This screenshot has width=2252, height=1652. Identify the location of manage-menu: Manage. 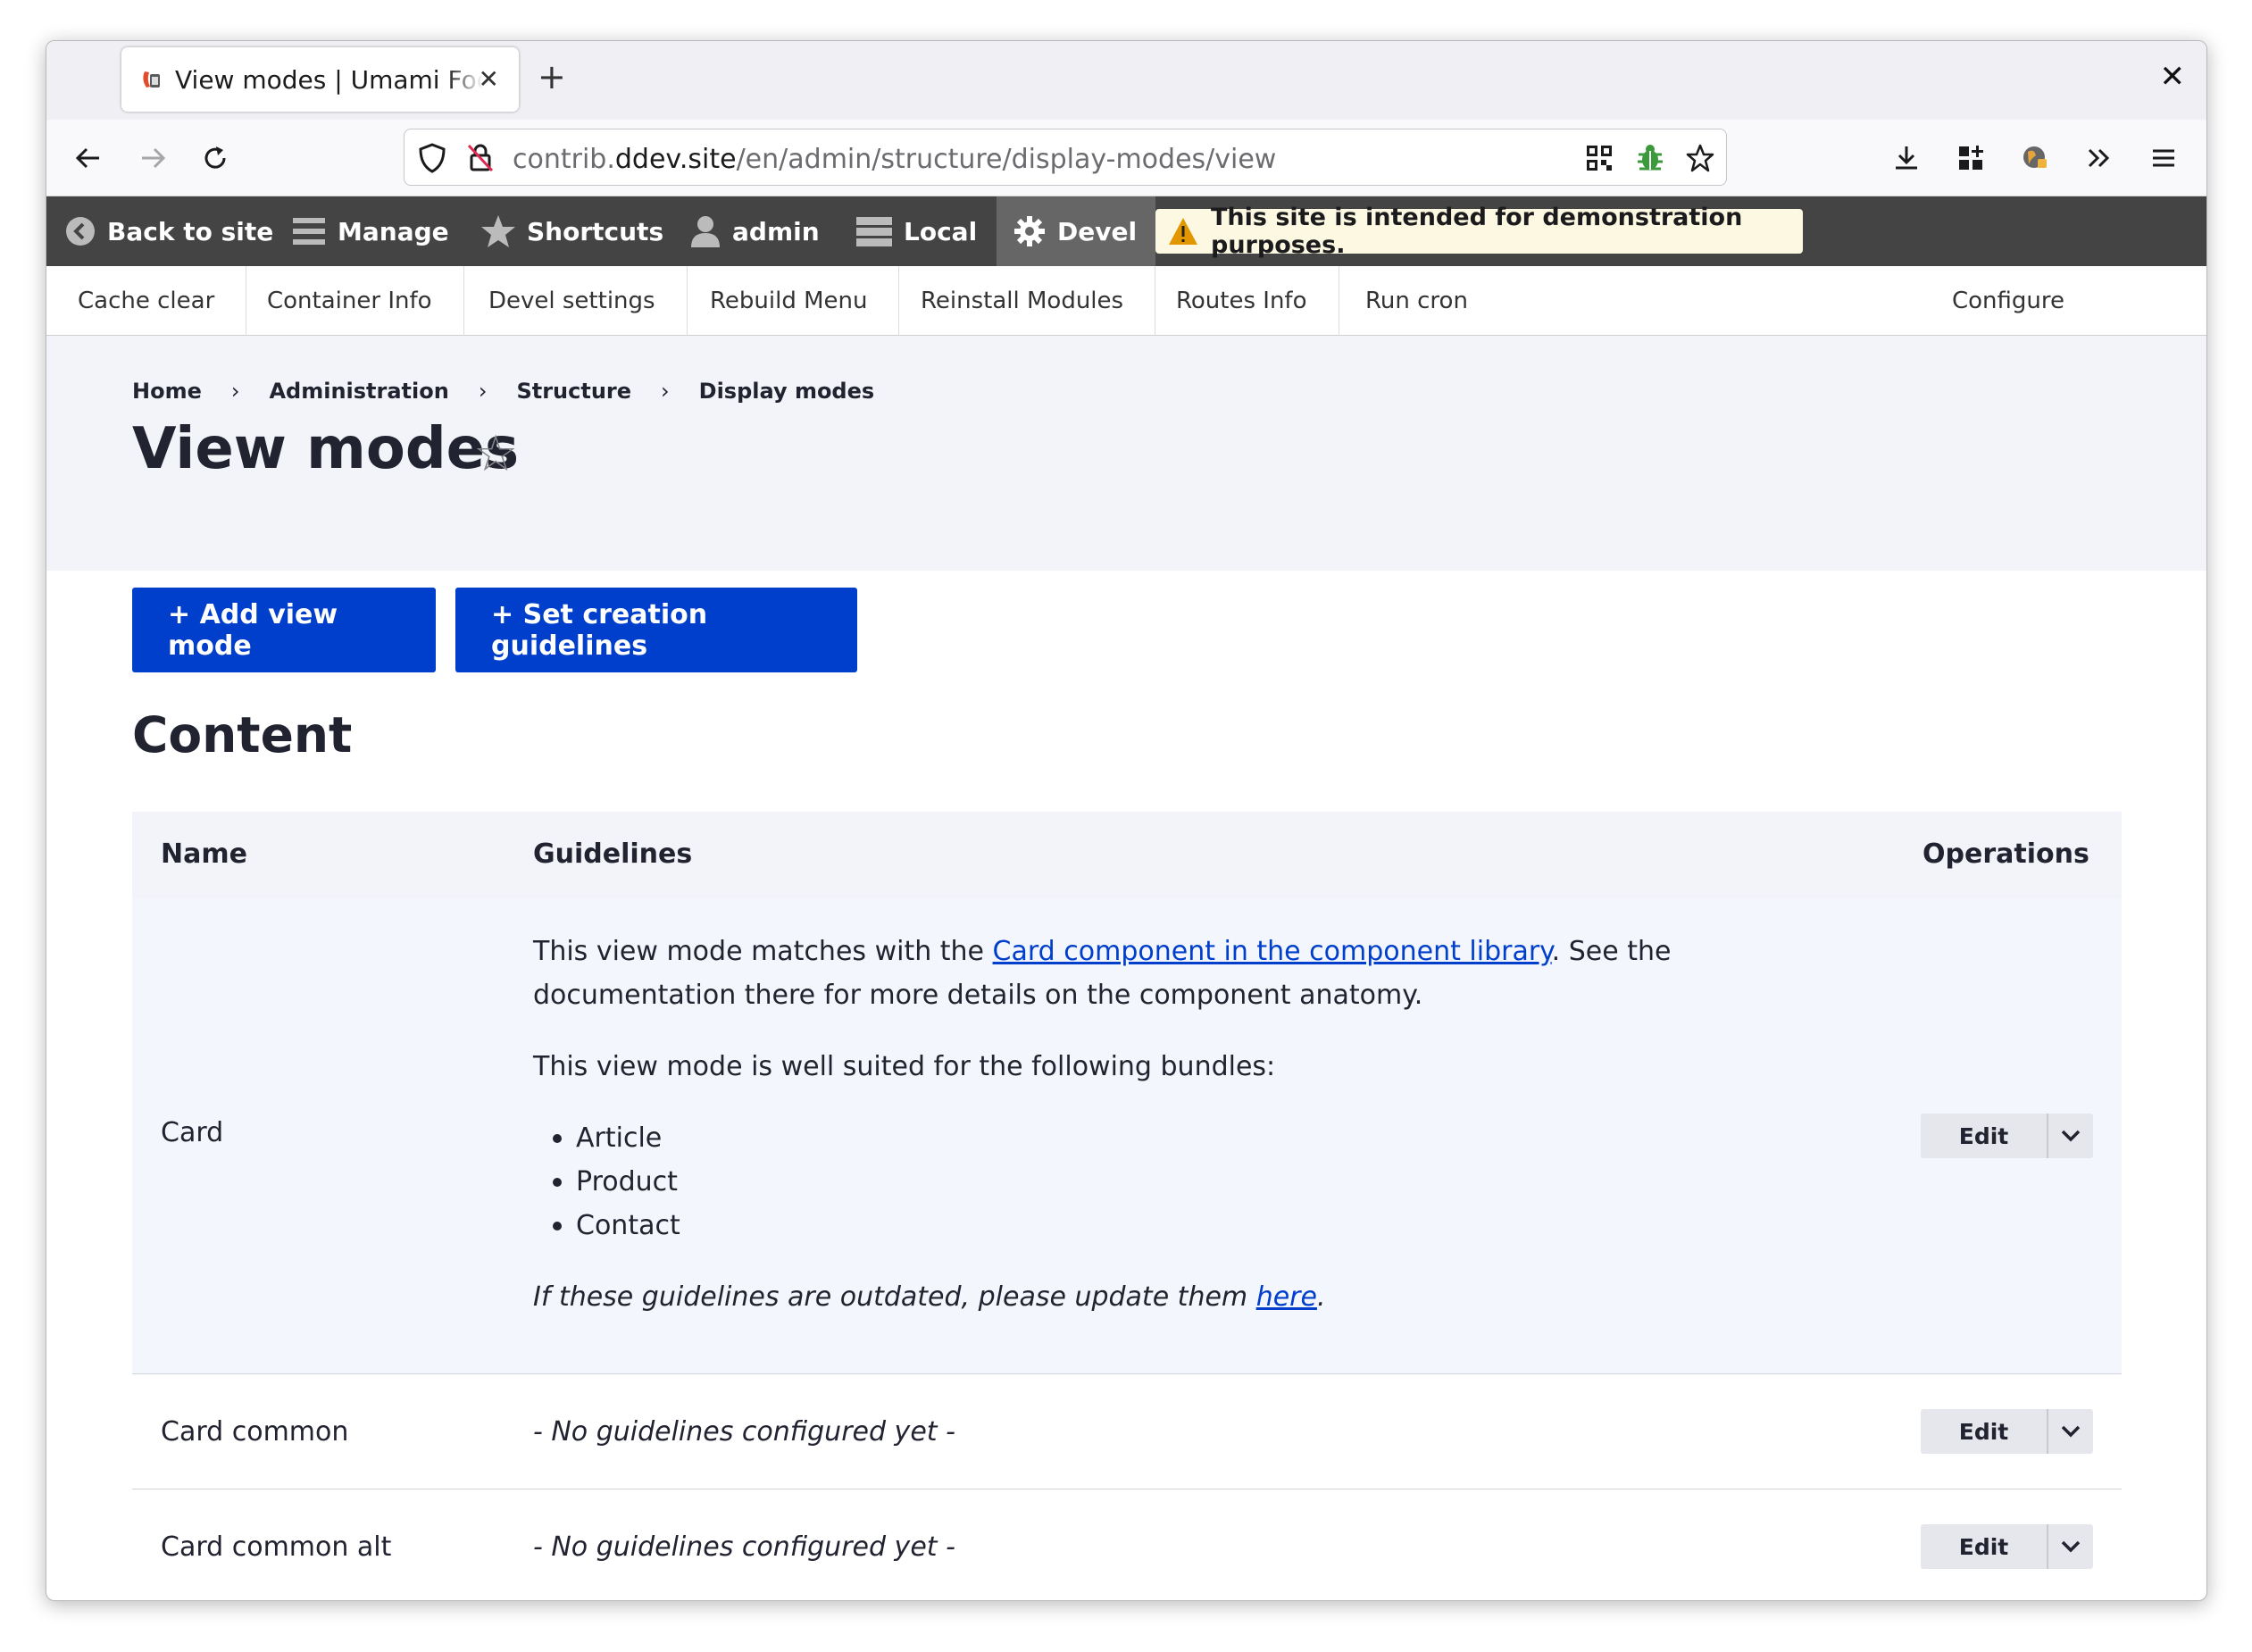
(370, 231).